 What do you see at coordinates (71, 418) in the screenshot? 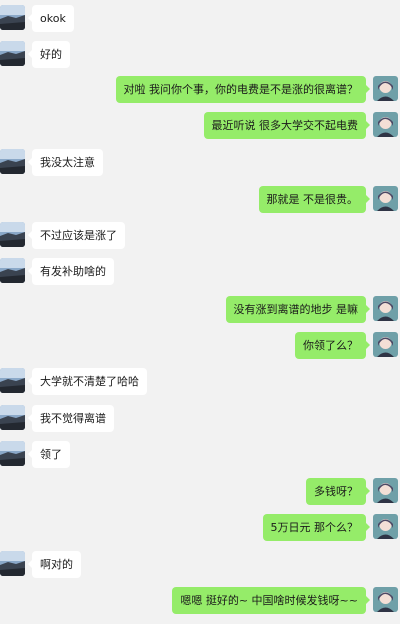
I see `message-bubble: 我不觉得离谱` at bounding box center [71, 418].